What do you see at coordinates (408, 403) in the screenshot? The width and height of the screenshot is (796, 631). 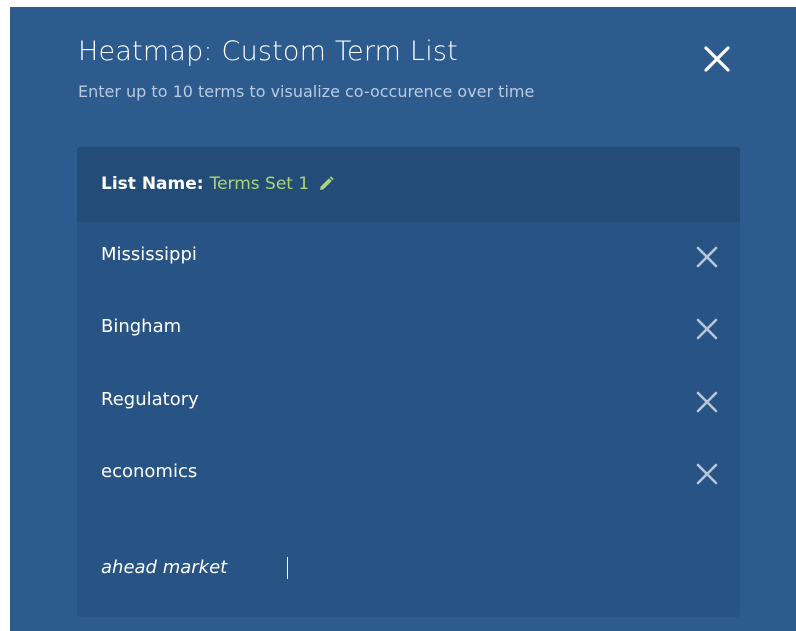 I see `term-row: Regulatory` at bounding box center [408, 403].